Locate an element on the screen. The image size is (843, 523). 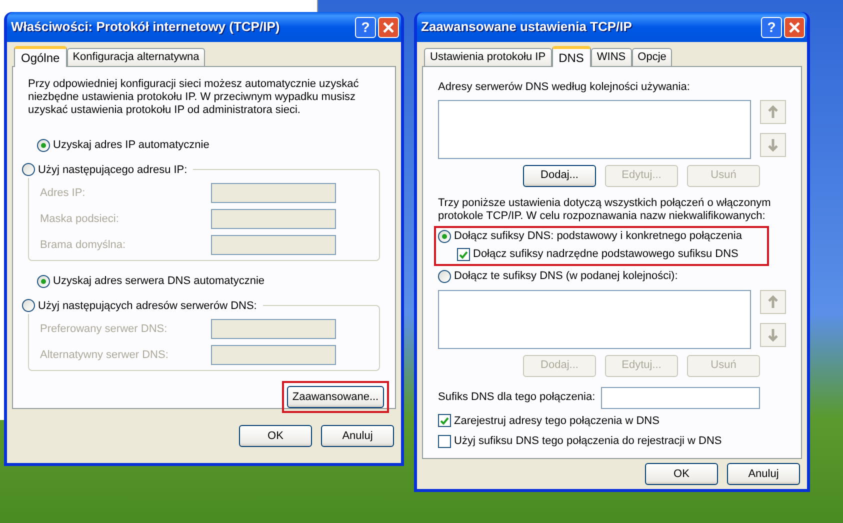
window-title: Właściwości: Protokół internetowy (TCP/IP) is located at coordinates (146, 27).